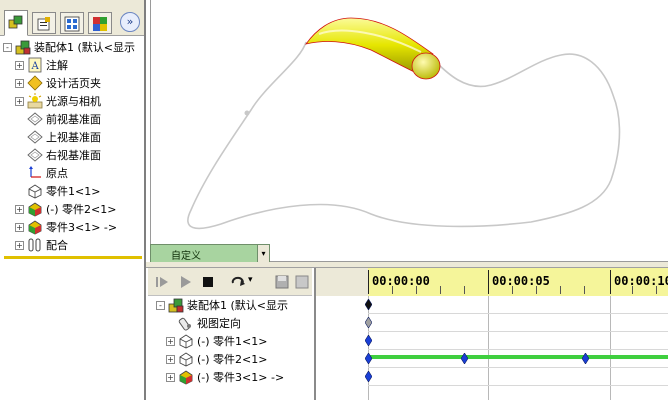  Describe the element at coordinates (225, 377) in the screenshot. I see `tree-item: + (-) 零件3<1> ->` at that location.